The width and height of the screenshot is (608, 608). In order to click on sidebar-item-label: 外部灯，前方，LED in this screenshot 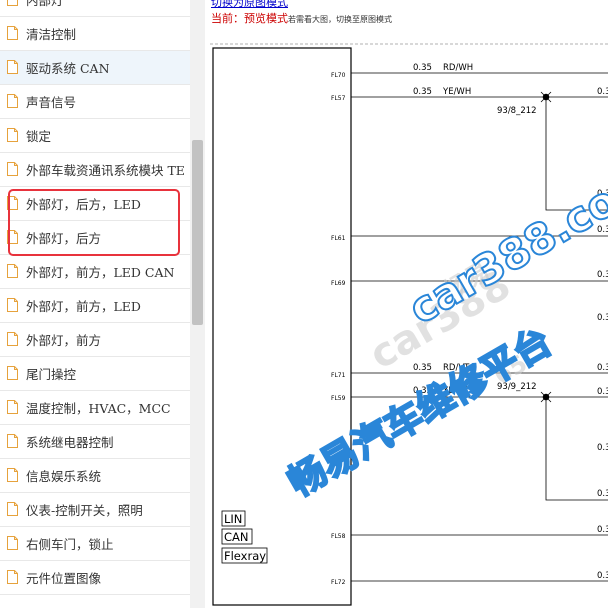, I will do `click(83, 306)`.